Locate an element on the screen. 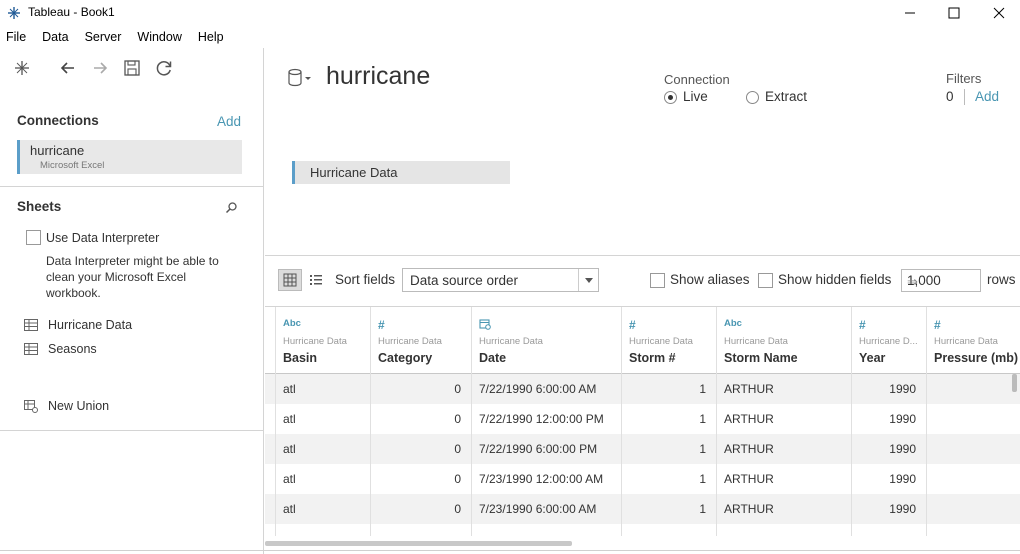 The height and width of the screenshot is (554, 1020). rows-label: rows is located at coordinates (1001, 279).